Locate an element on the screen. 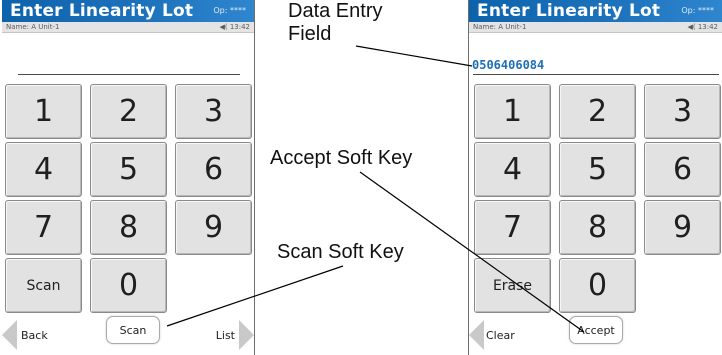 The width and height of the screenshot is (722, 355). leader-line-data-entry is located at coordinates (414, 56).